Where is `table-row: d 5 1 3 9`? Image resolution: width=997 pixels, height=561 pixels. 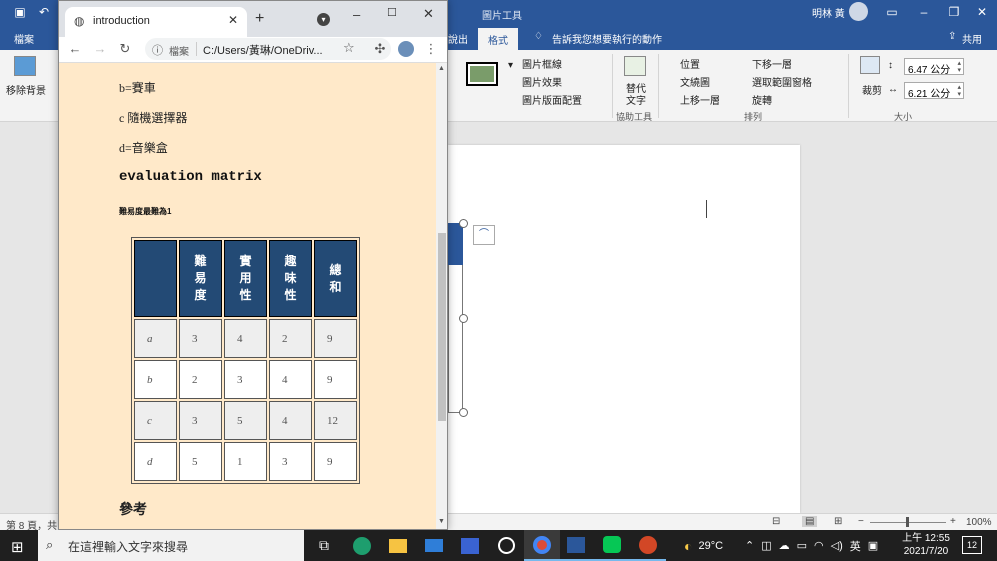 table-row: d 5 1 3 9 is located at coordinates (245, 461).